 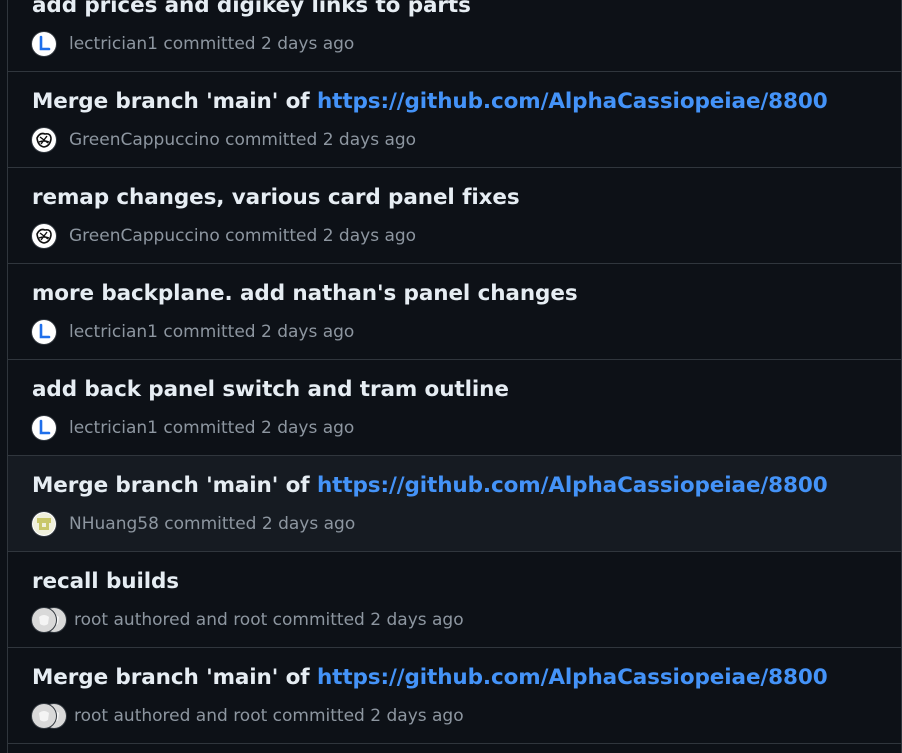 I want to click on nhuang58-avatar-icon, so click(x=44, y=524).